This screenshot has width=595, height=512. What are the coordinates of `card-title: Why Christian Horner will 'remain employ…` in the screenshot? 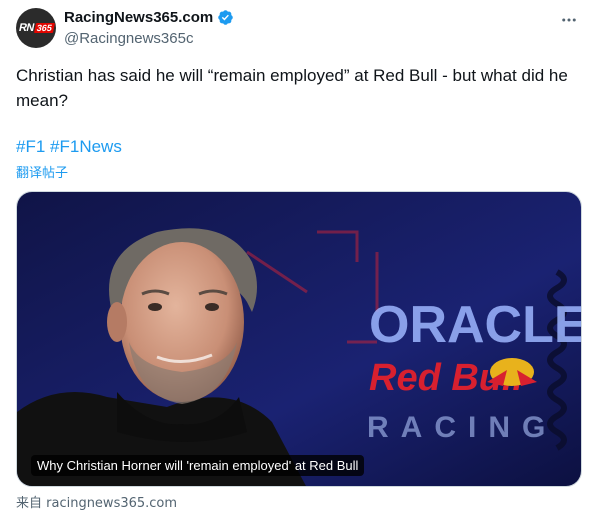 It's located at (198, 465).